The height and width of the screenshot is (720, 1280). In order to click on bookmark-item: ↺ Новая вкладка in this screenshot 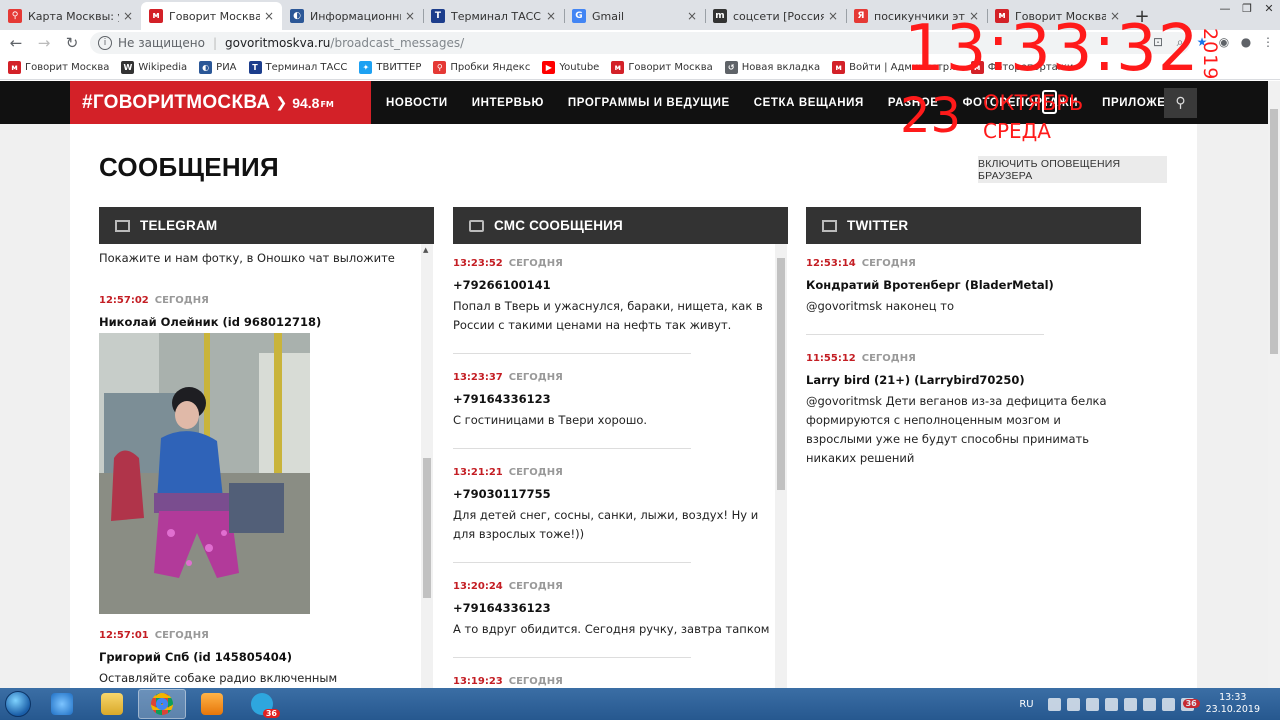, I will do `click(772, 67)`.